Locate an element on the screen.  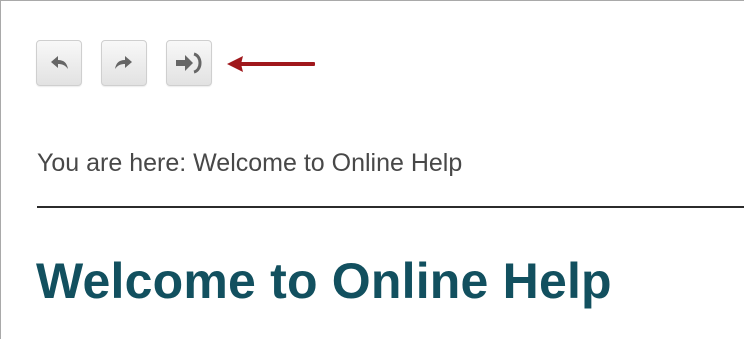
forward-button is located at coordinates (124, 63).